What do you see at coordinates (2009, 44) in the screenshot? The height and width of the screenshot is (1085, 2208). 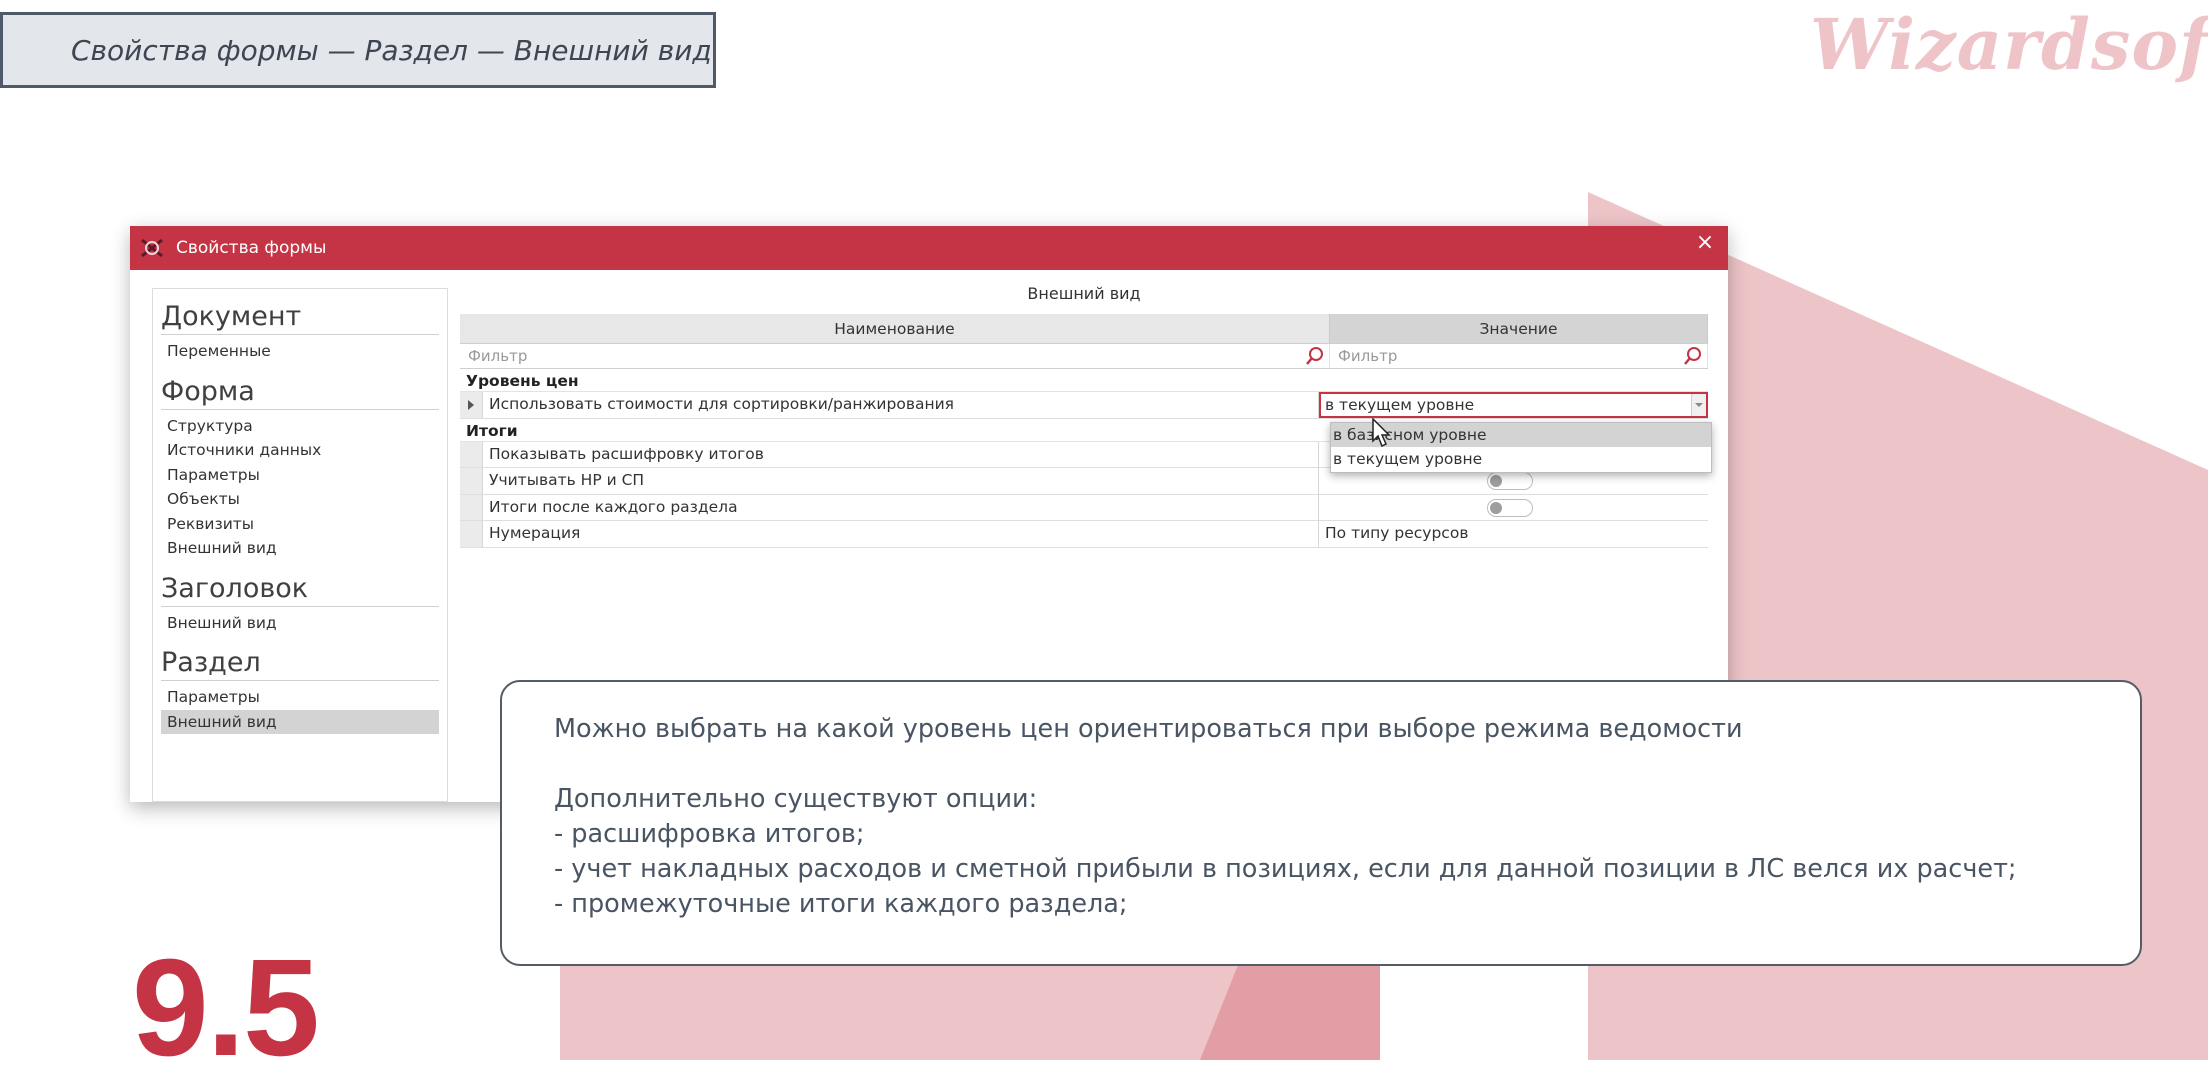 I see `wizardsoft-logo: Wizardsoft` at bounding box center [2009, 44].